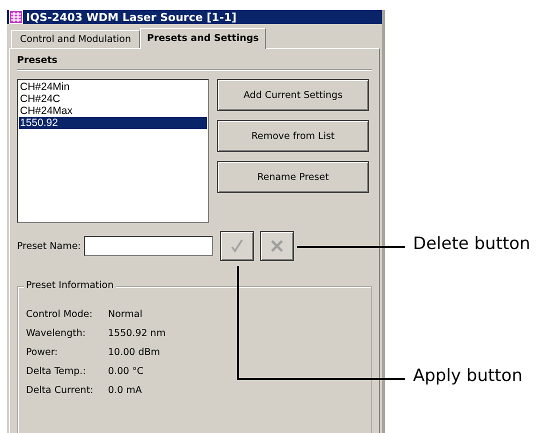 The width and height of the screenshot is (546, 433). I want to click on info-label: Control Mode:, so click(60, 315).